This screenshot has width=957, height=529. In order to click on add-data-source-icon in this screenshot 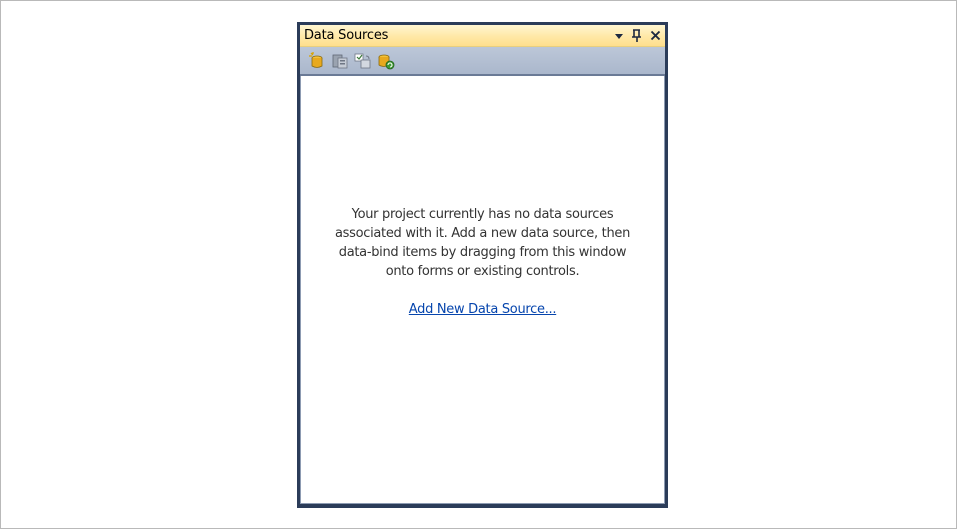, I will do `click(317, 61)`.